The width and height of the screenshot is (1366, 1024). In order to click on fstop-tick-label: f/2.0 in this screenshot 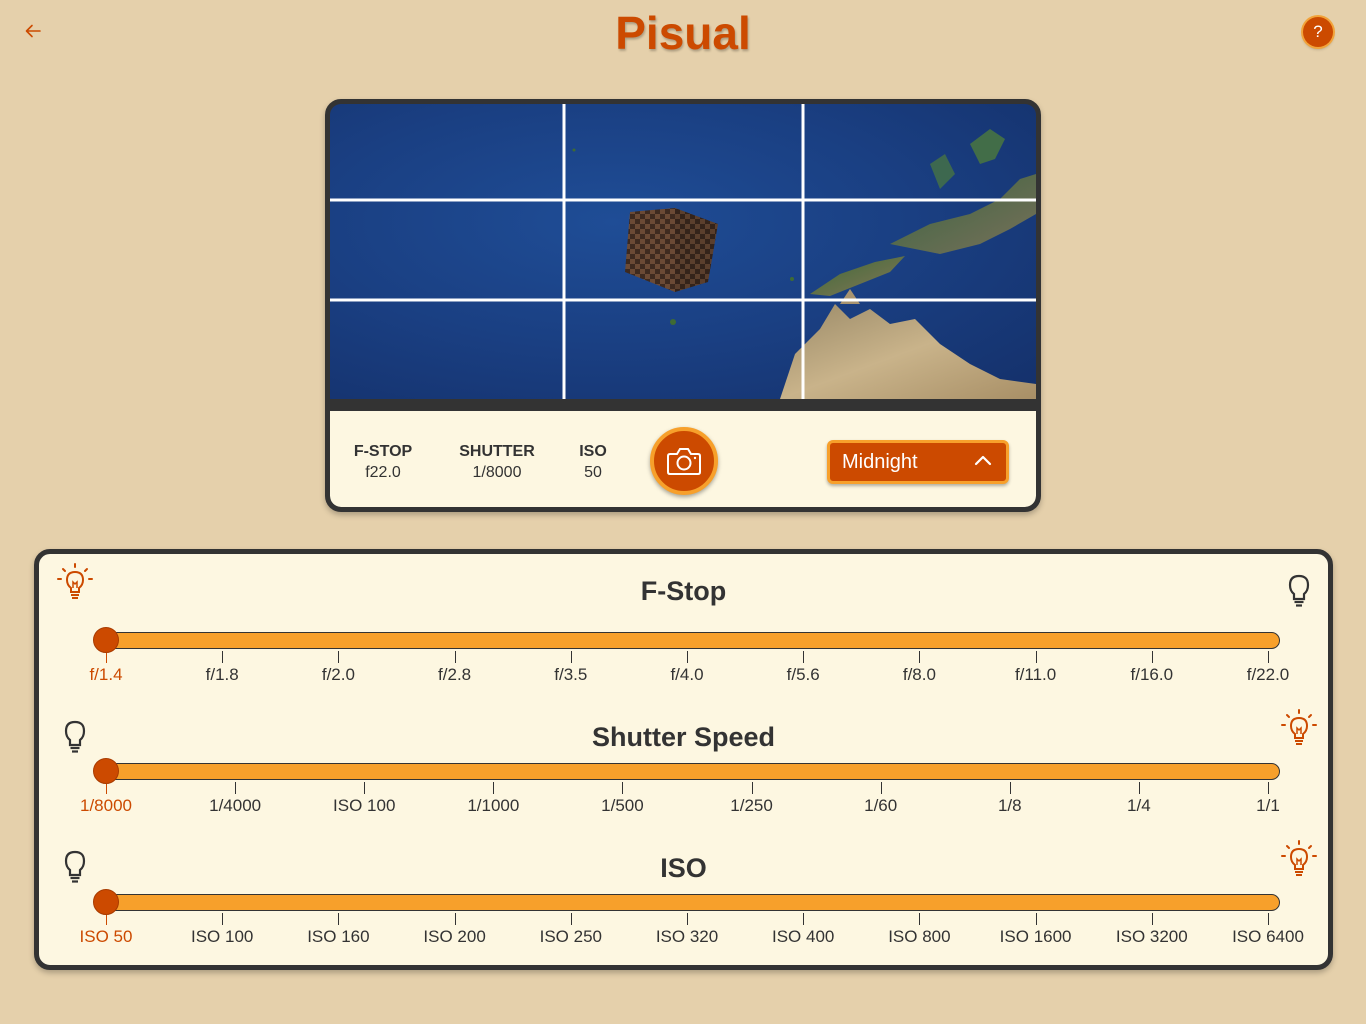, I will do `click(338, 675)`.